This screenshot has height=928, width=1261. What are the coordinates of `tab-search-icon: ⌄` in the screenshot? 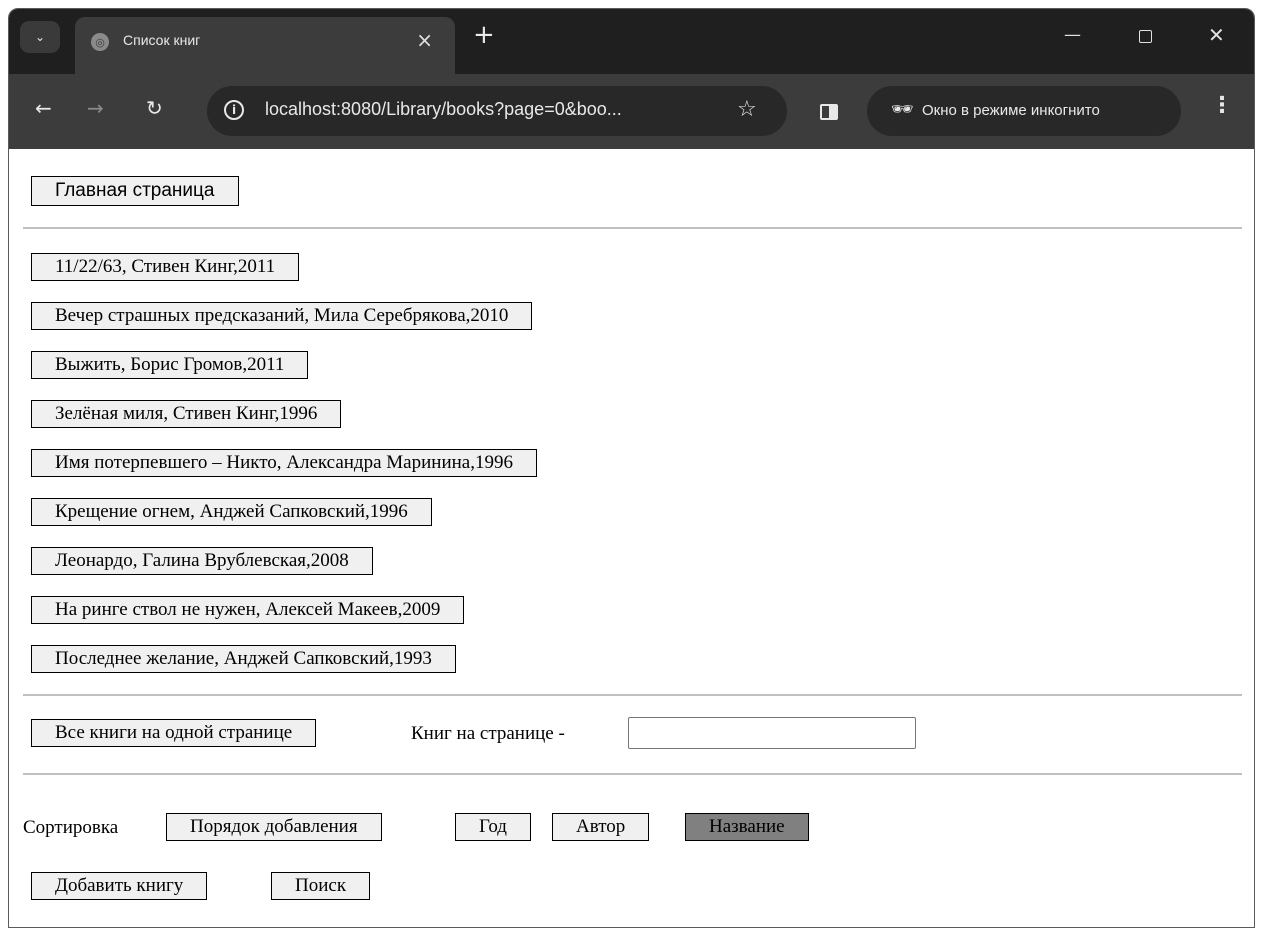 It's located at (40, 37).